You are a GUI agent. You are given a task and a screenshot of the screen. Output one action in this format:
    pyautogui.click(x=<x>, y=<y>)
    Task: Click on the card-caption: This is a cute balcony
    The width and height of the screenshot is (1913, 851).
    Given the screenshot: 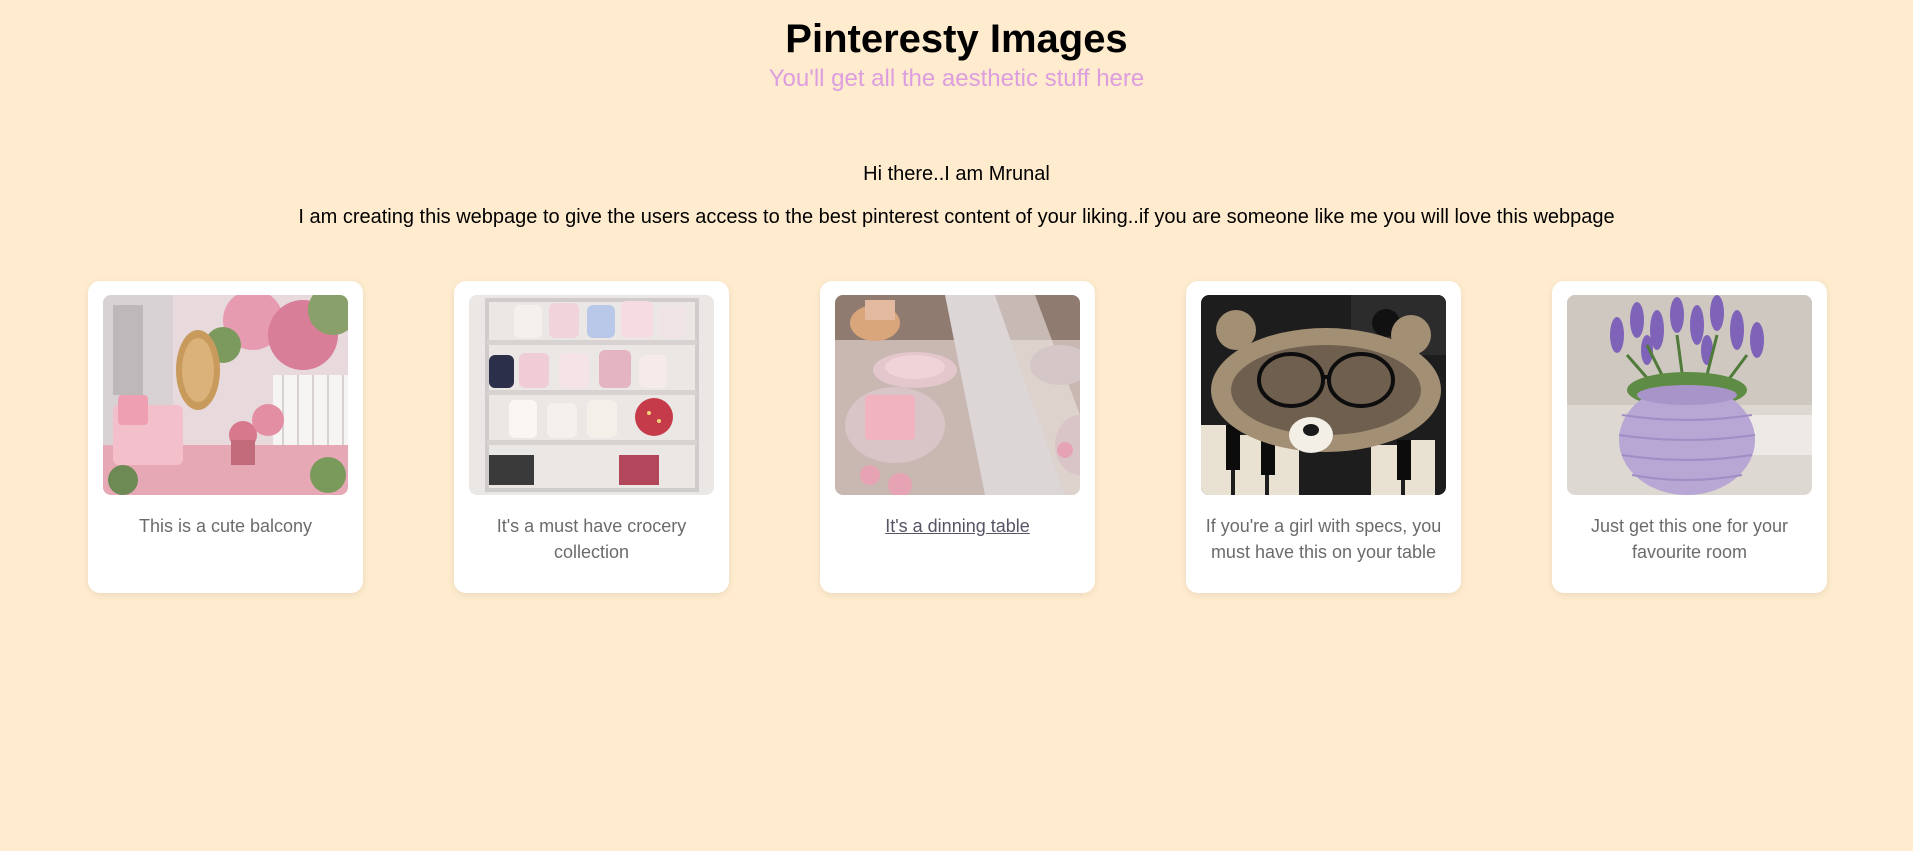 What is the action you would take?
    pyautogui.click(x=225, y=526)
    